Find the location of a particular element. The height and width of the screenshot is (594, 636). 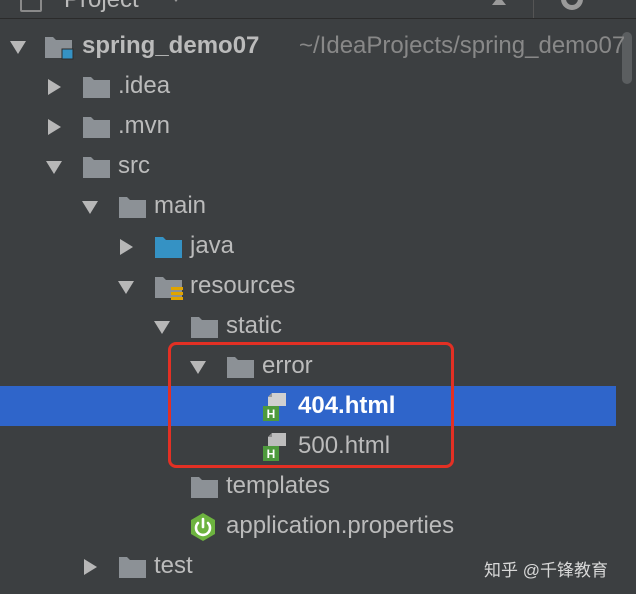

source-folder-icon is located at coordinates (168, 247).